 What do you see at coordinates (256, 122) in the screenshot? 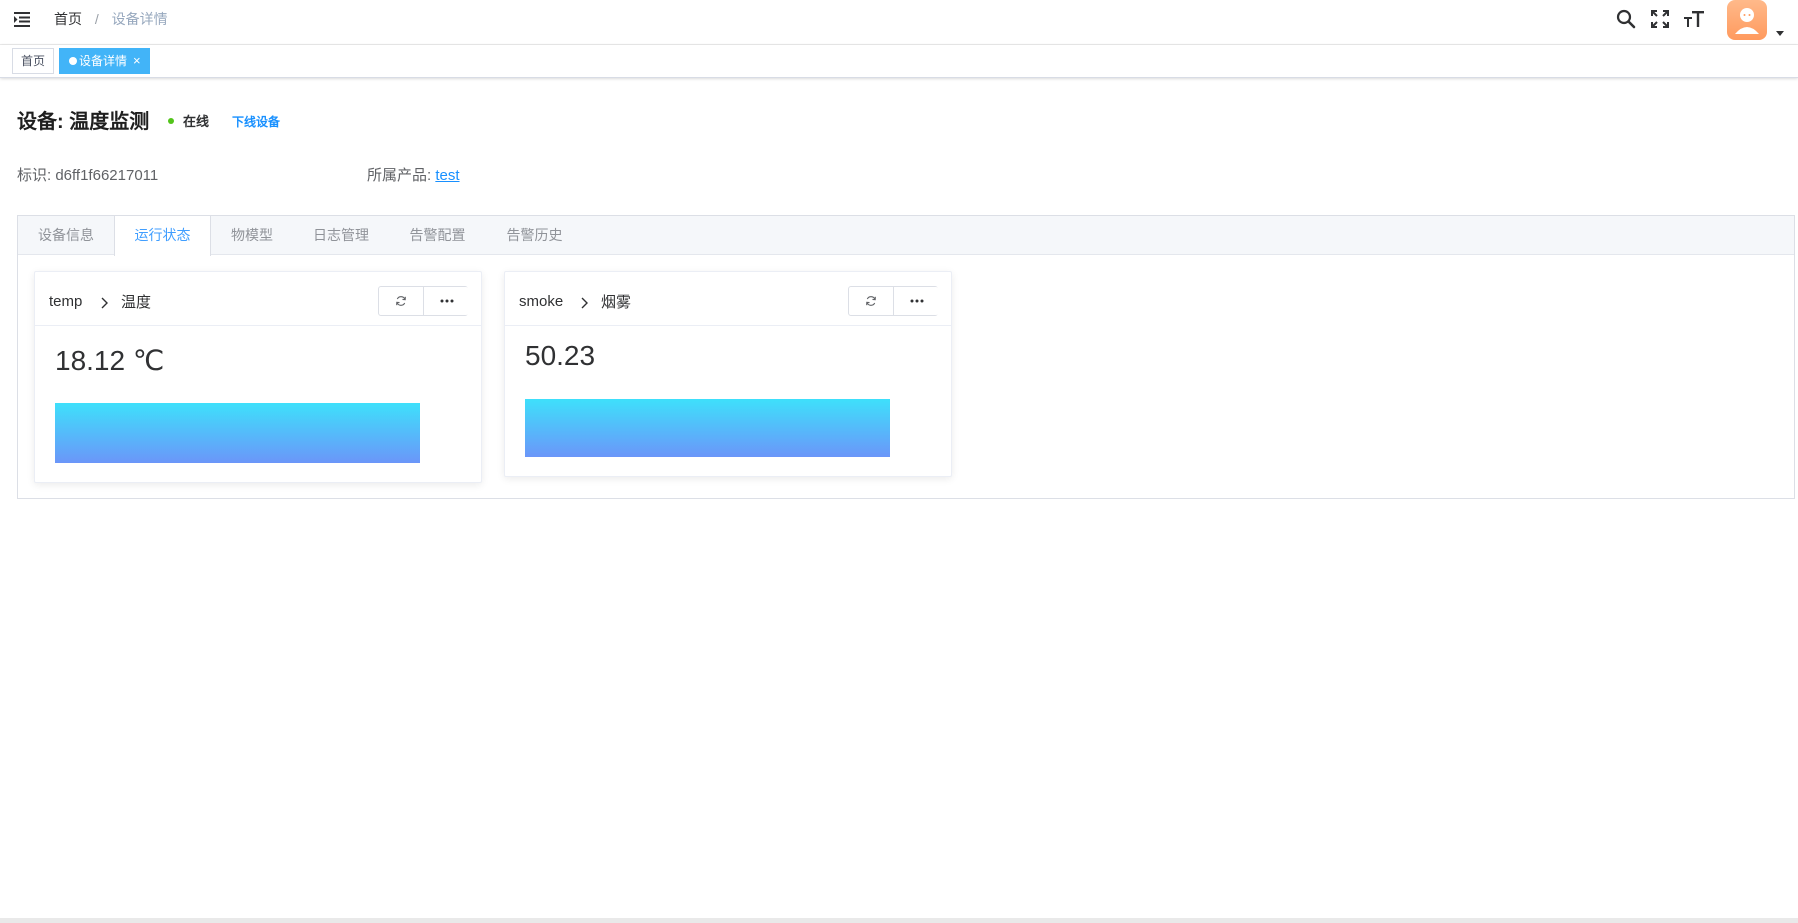
I see `offline-device-button: 下线设备` at bounding box center [256, 122].